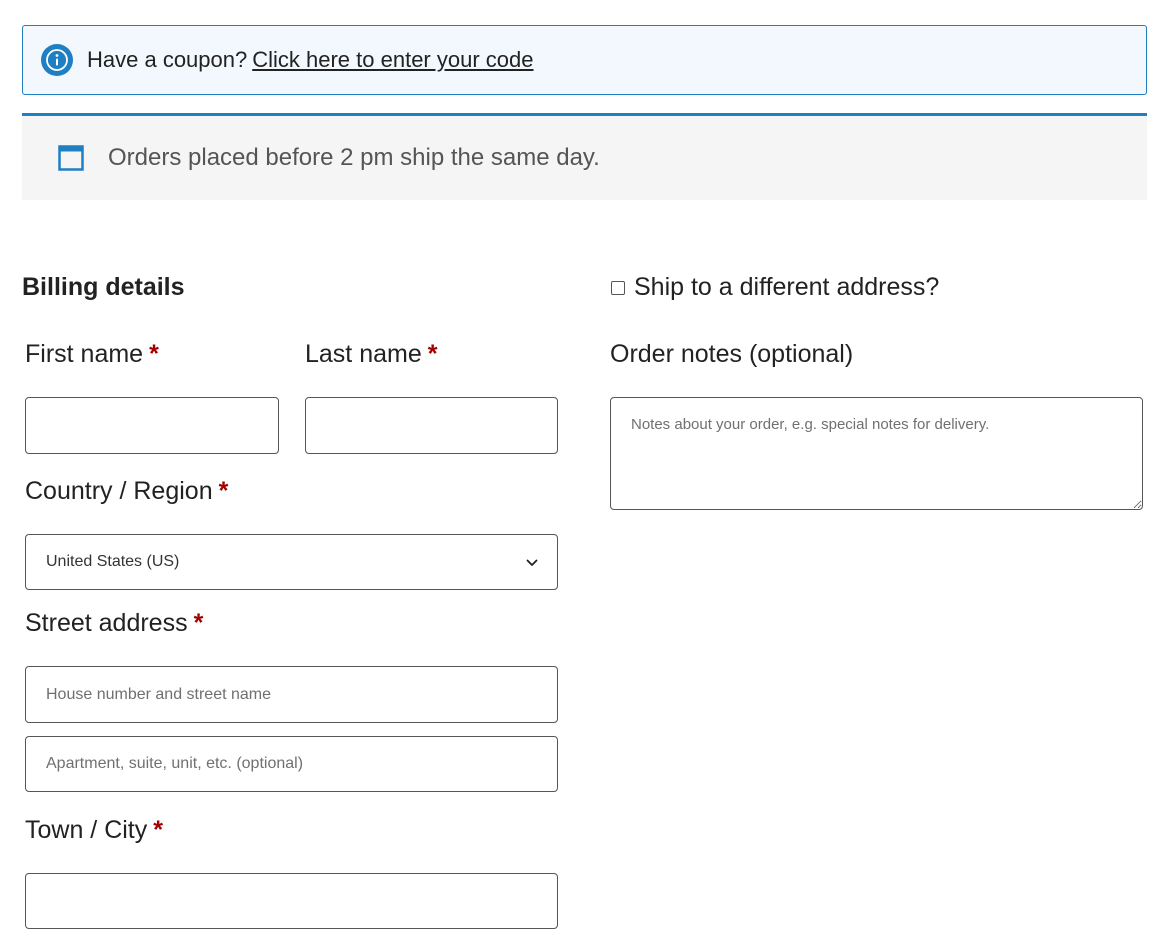 The height and width of the screenshot is (952, 1167). Describe the element at coordinates (431, 425) in the screenshot. I see `last-name-input` at that location.